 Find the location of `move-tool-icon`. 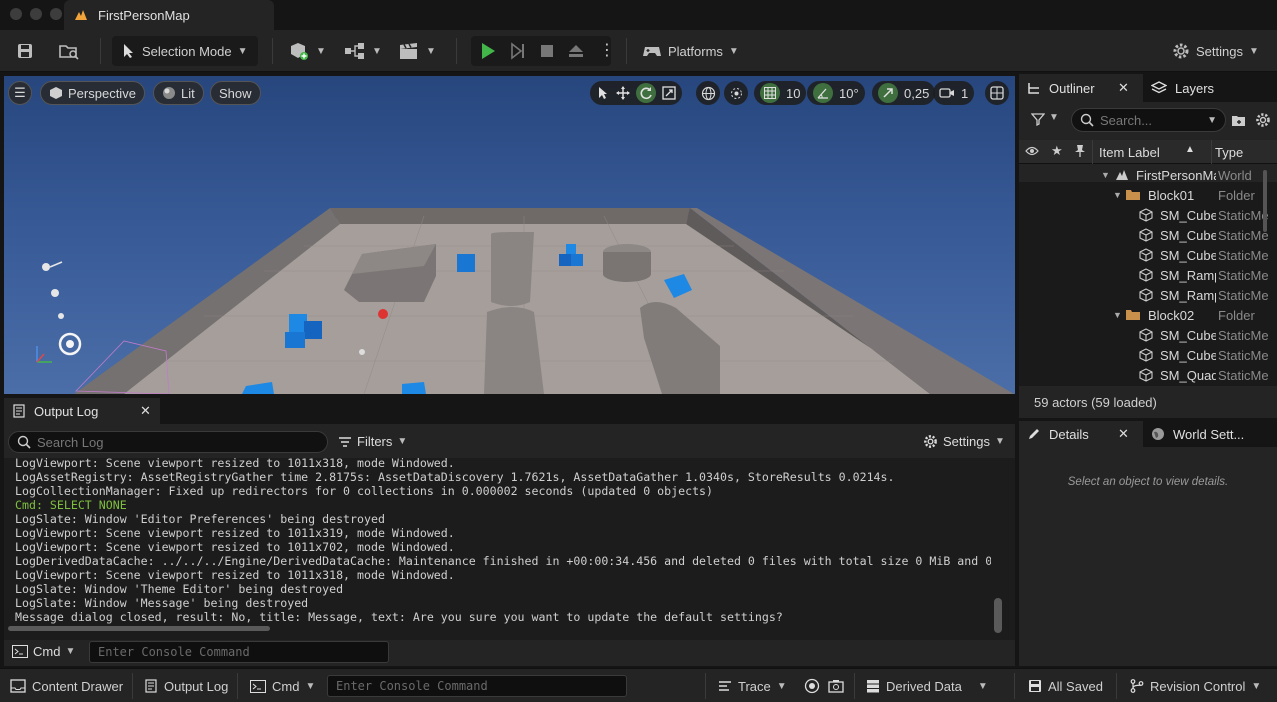

move-tool-icon is located at coordinates (623, 93).